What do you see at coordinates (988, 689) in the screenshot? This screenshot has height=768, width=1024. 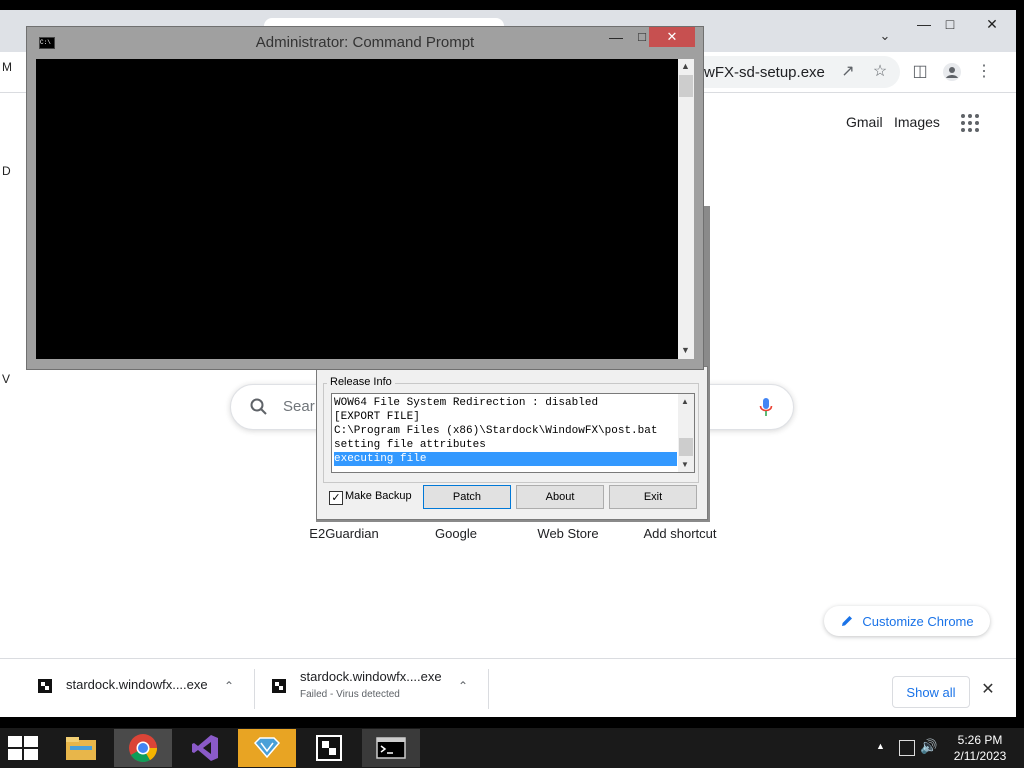 I see `close-shelf-icon: ✕` at bounding box center [988, 689].